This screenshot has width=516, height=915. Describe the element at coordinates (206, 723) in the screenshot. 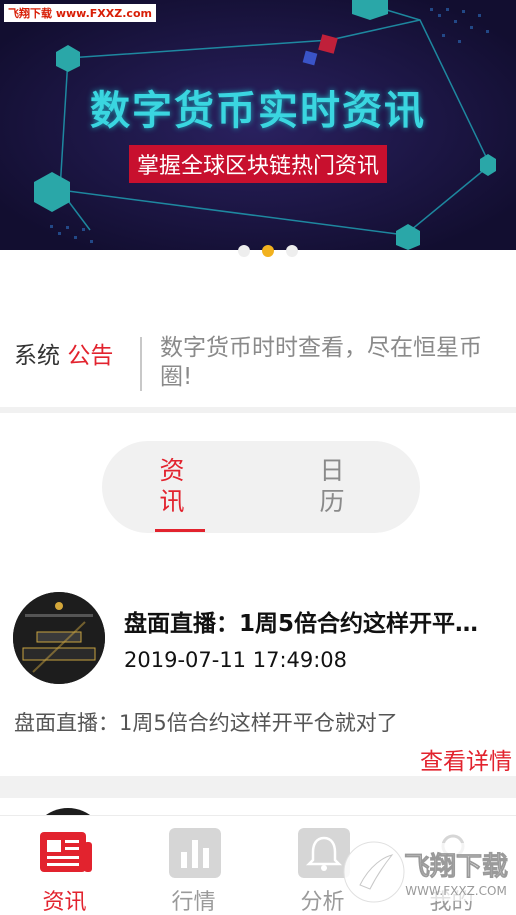

I see `article-summary: 盘面直播：1周5倍合约这样开平仓就对了` at that location.